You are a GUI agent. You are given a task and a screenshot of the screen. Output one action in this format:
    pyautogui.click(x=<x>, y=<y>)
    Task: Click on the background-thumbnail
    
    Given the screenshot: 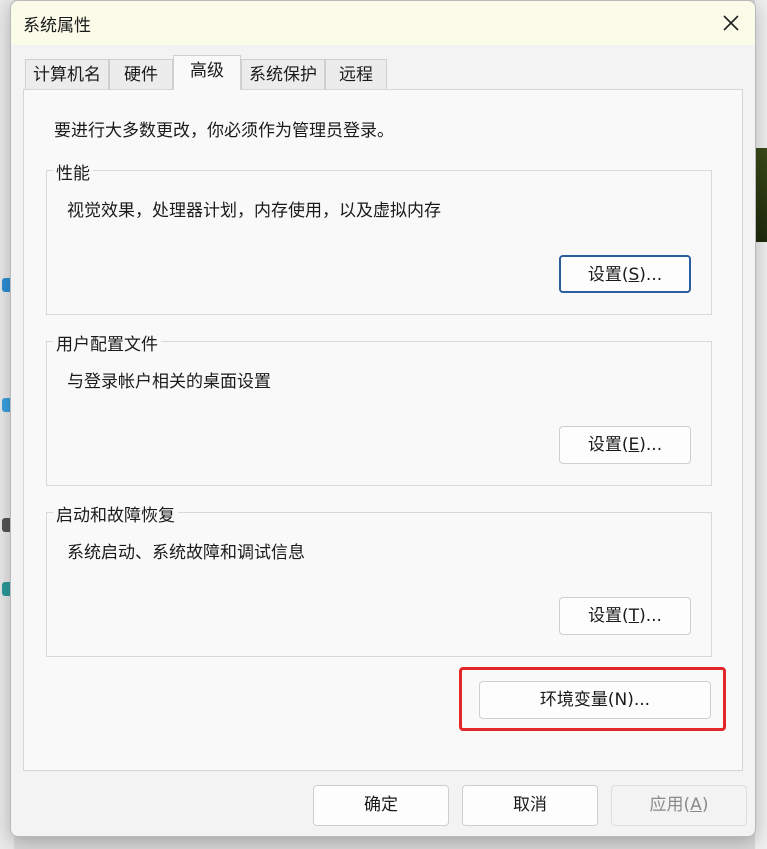 What is the action you would take?
    pyautogui.click(x=761, y=195)
    